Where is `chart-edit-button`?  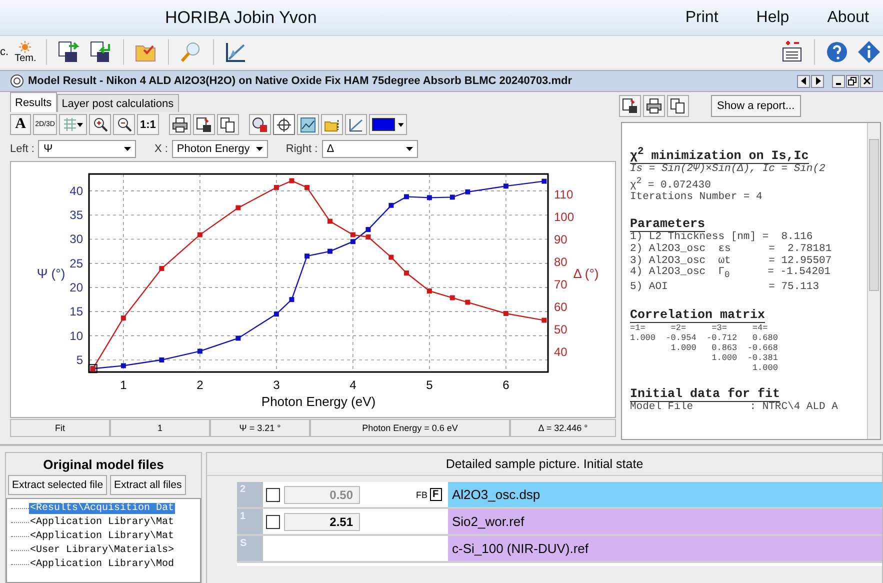 chart-edit-button is located at coordinates (355, 124).